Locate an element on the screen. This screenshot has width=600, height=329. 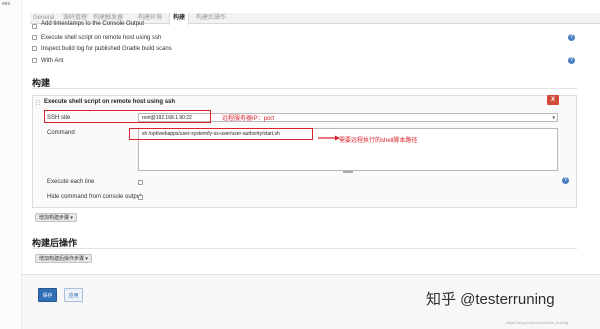
execute-each-line-label: Execute each line is located at coordinates (71, 182).